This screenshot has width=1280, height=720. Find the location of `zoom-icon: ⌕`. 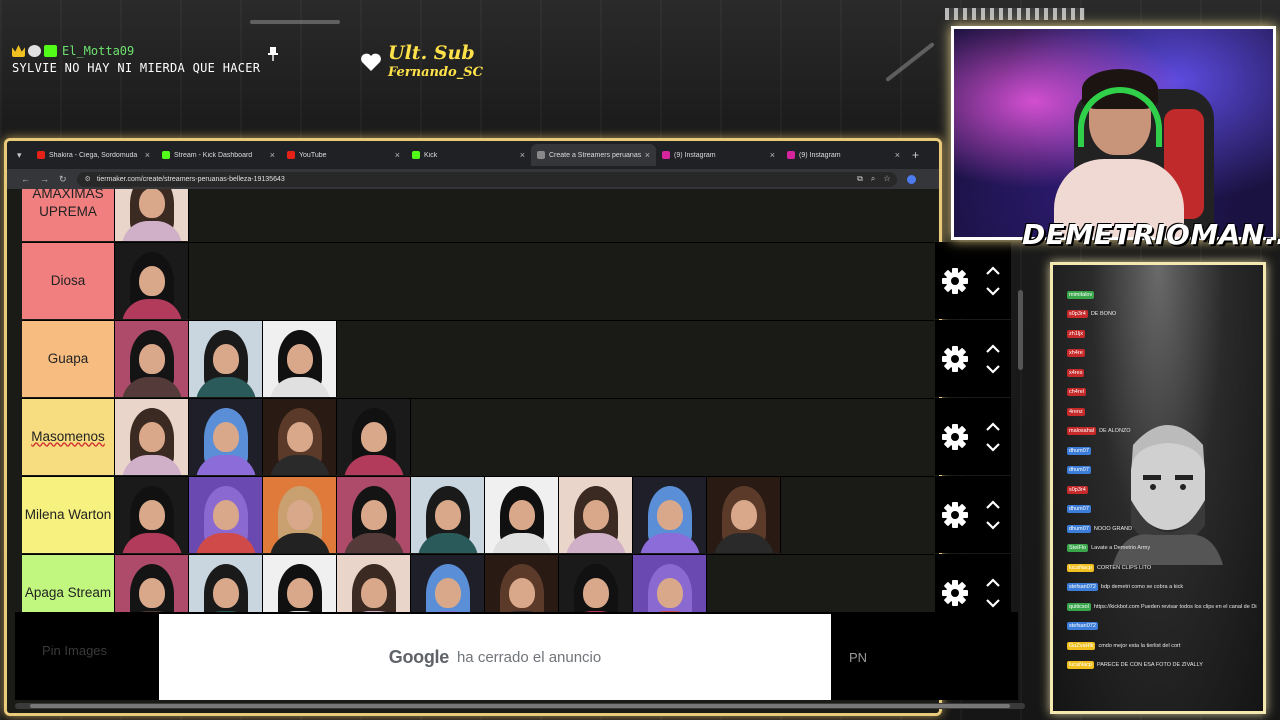

zoom-icon: ⌕ is located at coordinates (873, 179).